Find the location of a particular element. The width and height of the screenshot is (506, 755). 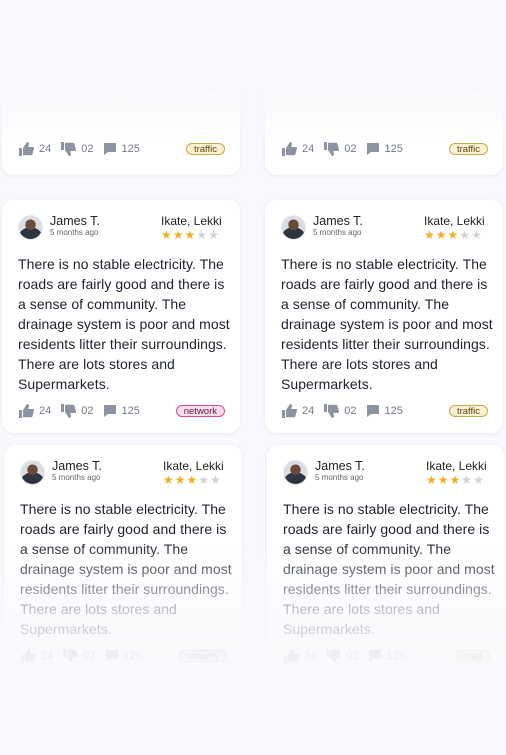

category-tag: road is located at coordinates (472, 656).